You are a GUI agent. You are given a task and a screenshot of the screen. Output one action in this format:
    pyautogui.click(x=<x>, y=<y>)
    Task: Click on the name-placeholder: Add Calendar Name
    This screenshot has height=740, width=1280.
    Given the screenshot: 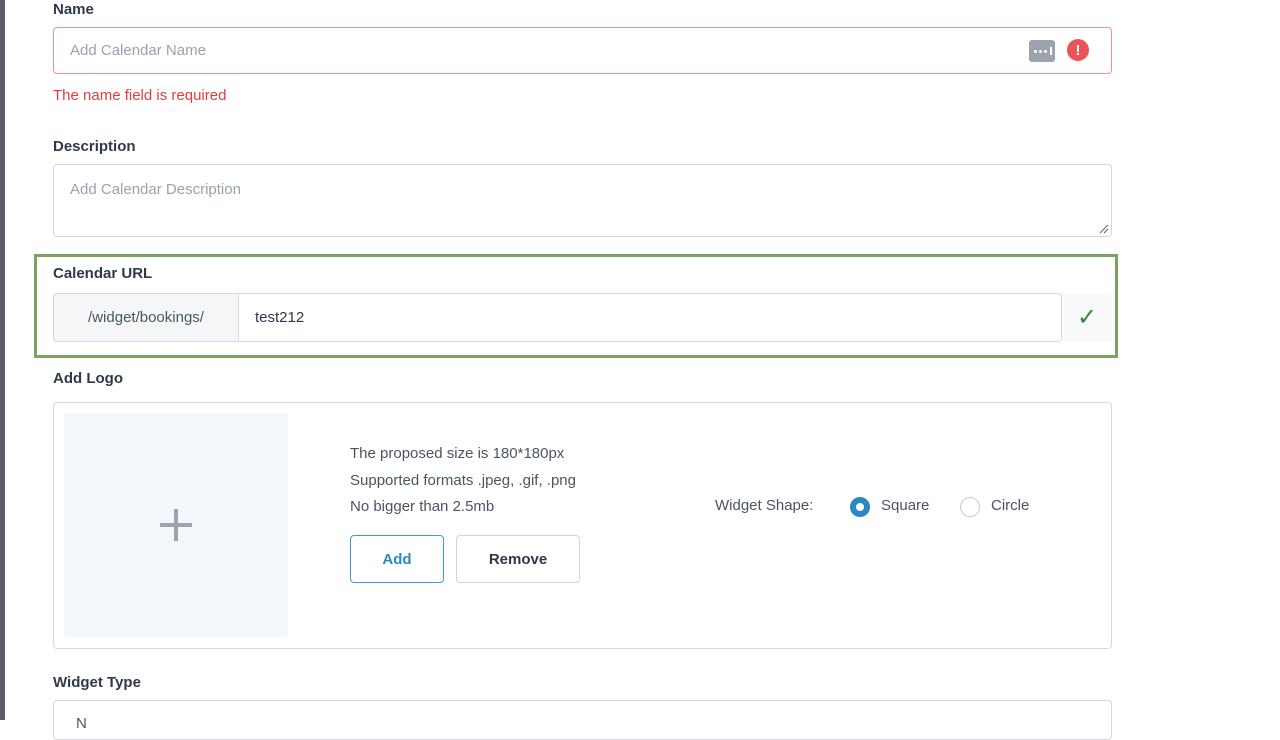 What is the action you would take?
    pyautogui.click(x=138, y=50)
    